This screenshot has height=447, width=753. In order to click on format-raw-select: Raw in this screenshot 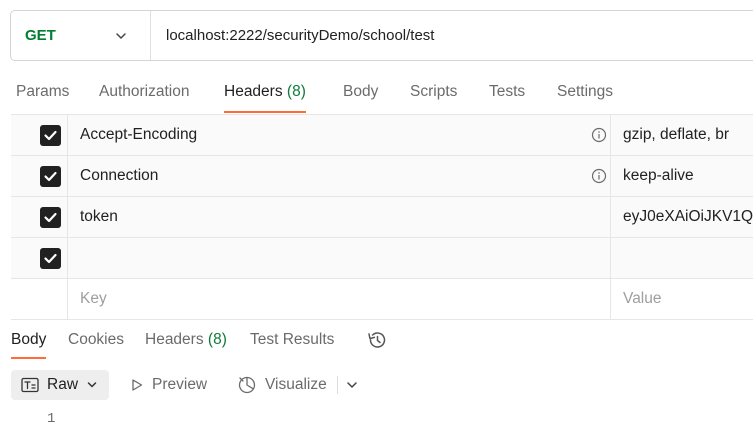, I will do `click(60, 385)`.